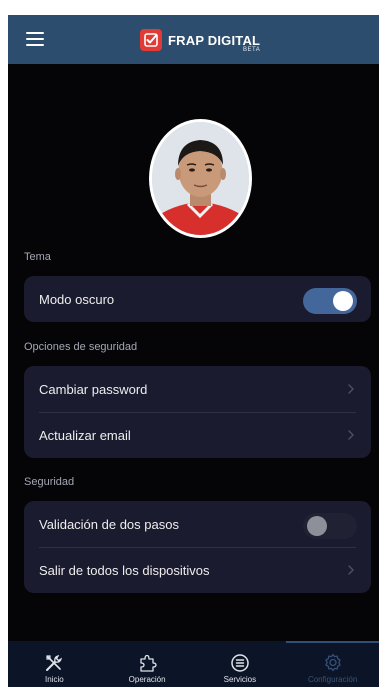 This screenshot has height=687, width=379. What do you see at coordinates (147, 679) in the screenshot?
I see `nav-label-operacion: Operación` at bounding box center [147, 679].